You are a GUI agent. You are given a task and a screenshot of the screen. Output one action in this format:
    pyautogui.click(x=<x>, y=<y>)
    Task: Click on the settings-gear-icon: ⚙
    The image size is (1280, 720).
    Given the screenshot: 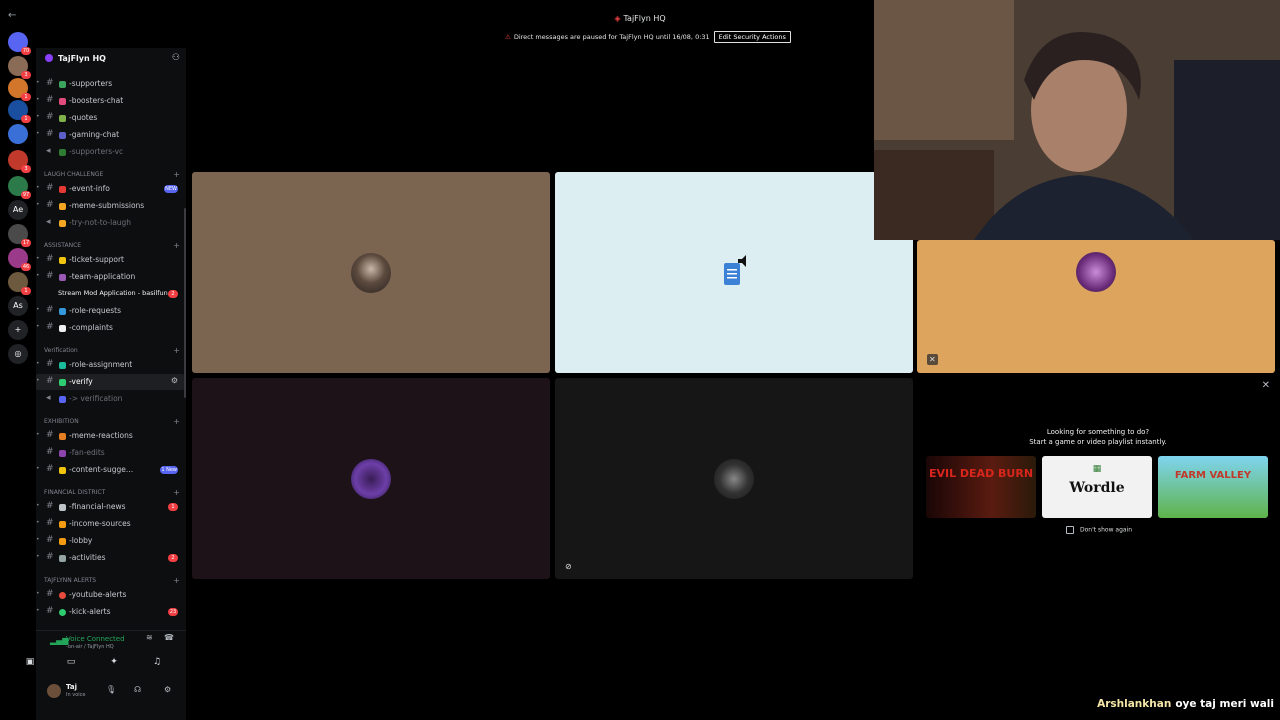 What is the action you would take?
    pyautogui.click(x=174, y=380)
    